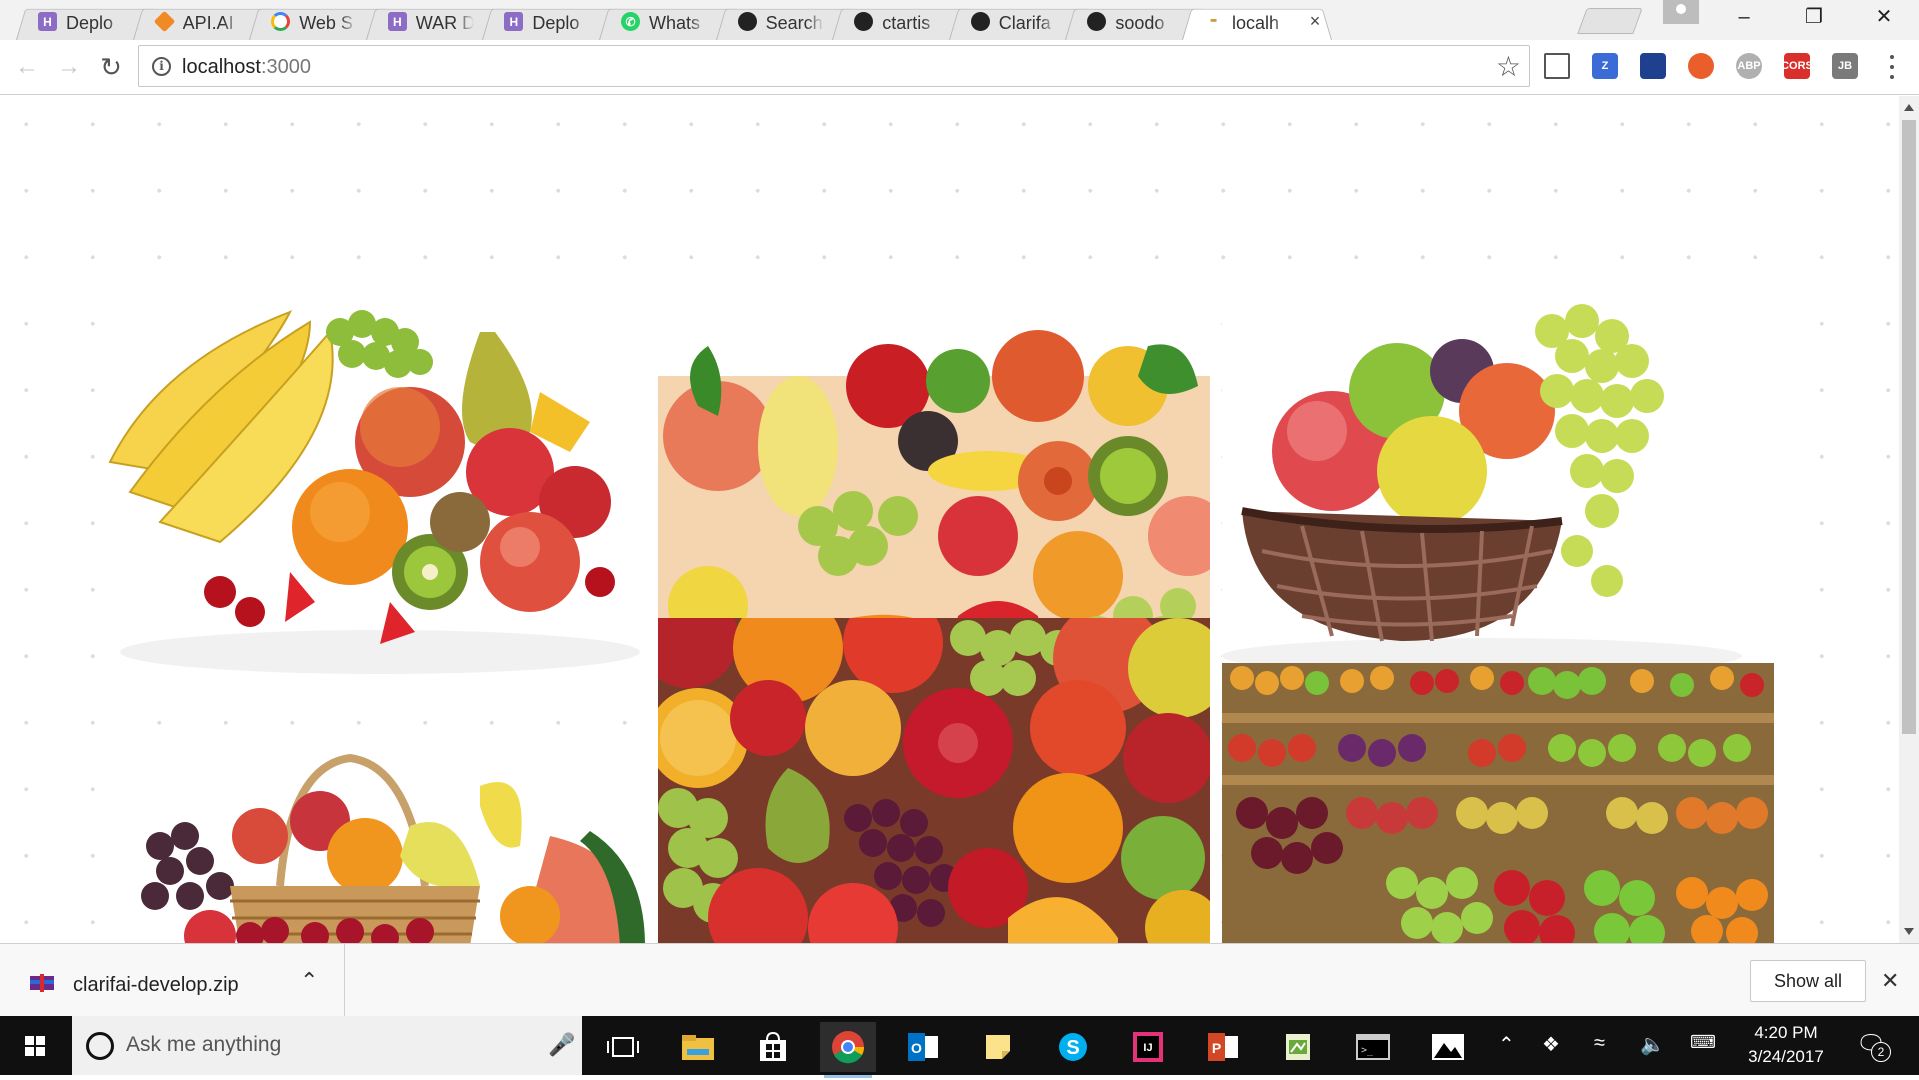 The image size is (1919, 1080). I want to click on taskbar-clock: 4:20 PM 3/24/2017, so click(1786, 1045).